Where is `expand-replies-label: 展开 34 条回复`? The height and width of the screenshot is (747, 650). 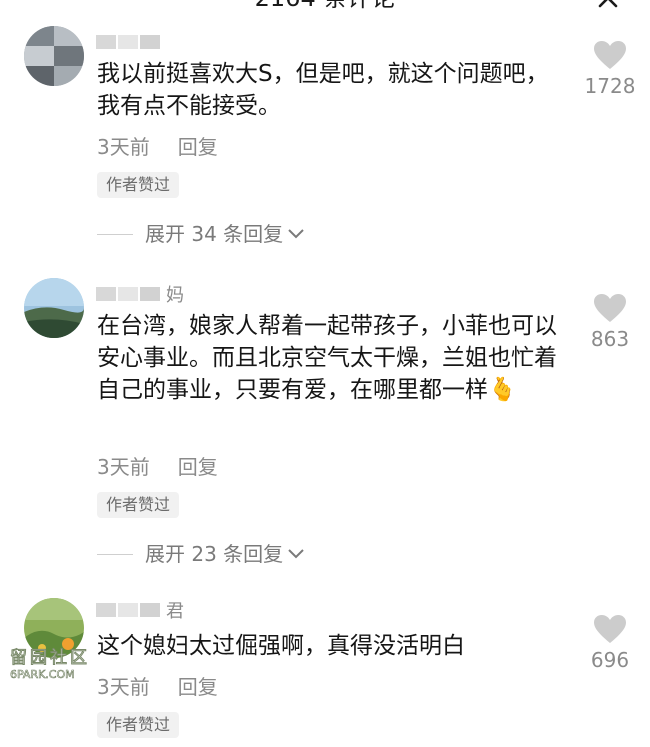 expand-replies-label: 展开 34 条回复 is located at coordinates (214, 234).